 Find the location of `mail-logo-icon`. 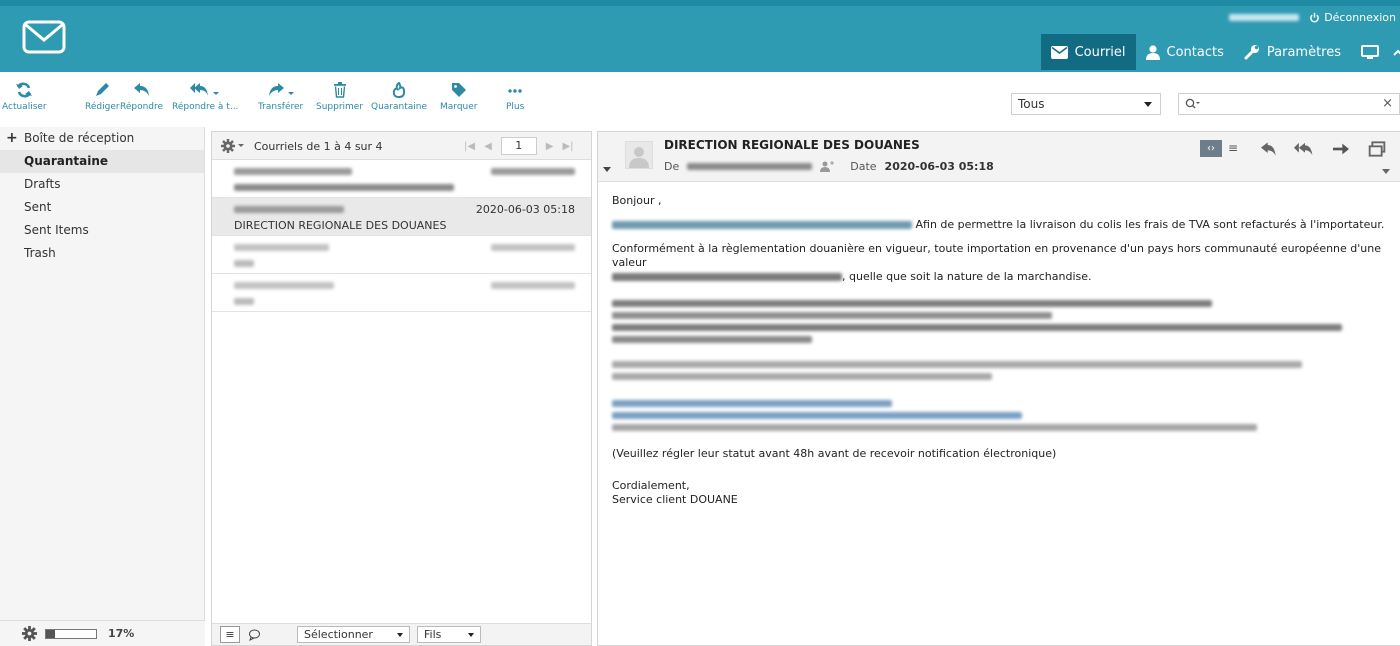

mail-logo-icon is located at coordinates (44, 37).